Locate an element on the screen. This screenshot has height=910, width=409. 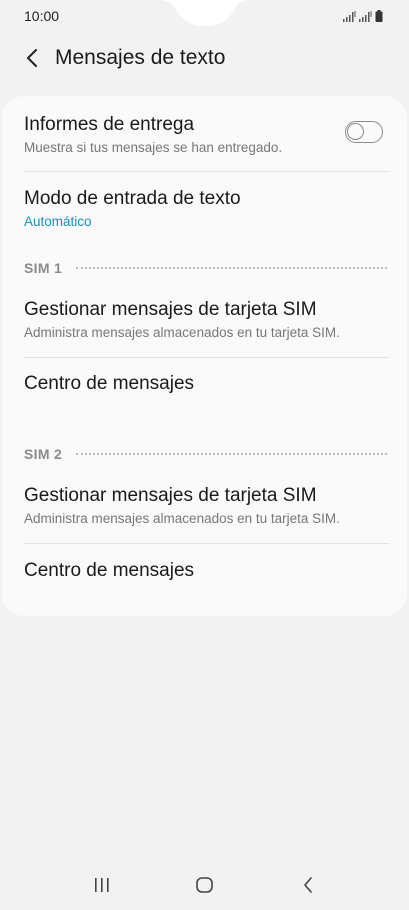
back-button is located at coordinates (32, 58).